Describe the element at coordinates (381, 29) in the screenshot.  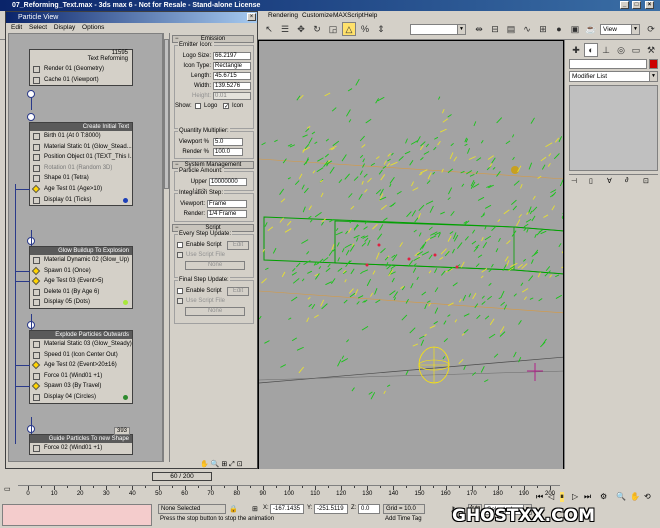
I see `spinner-snap-icon: ⇕` at that location.